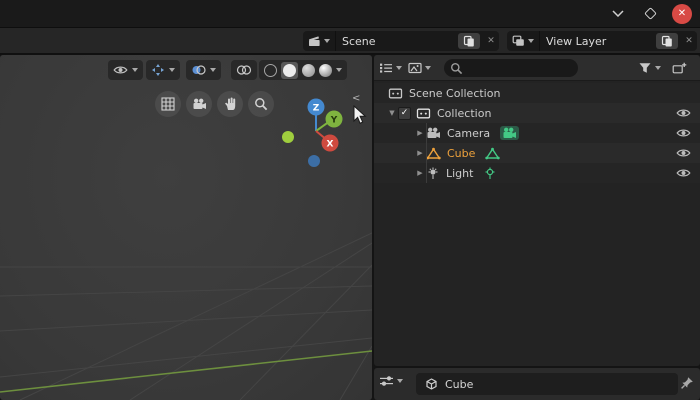 The width and height of the screenshot is (700, 400). I want to click on outliner-search, so click(511, 68).